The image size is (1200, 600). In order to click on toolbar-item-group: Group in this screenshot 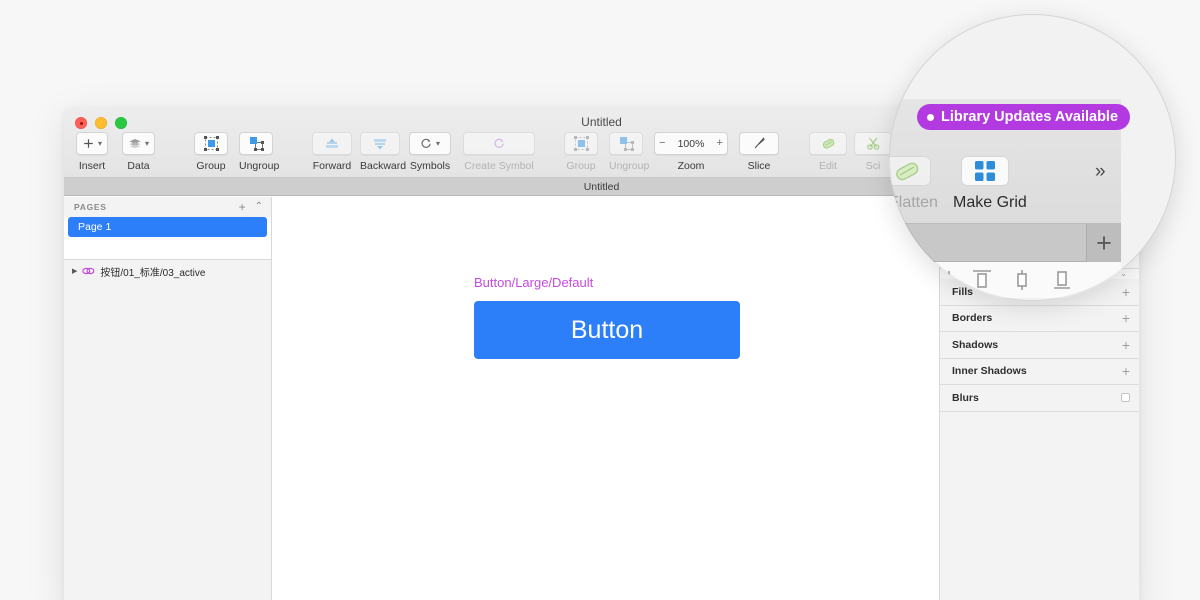, I will do `click(211, 152)`.